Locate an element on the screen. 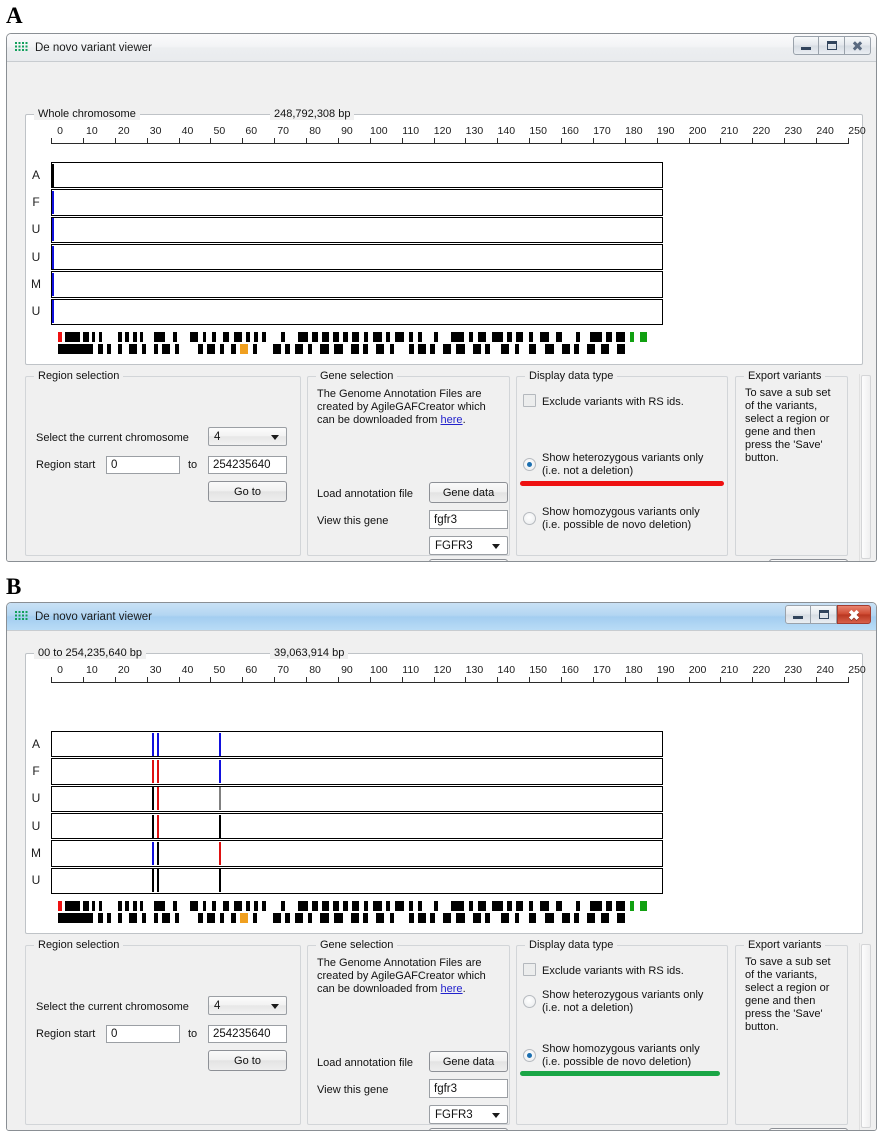 The height and width of the screenshot is (1145, 882). export-line1: To save a sub set is located at coordinates (788, 393).